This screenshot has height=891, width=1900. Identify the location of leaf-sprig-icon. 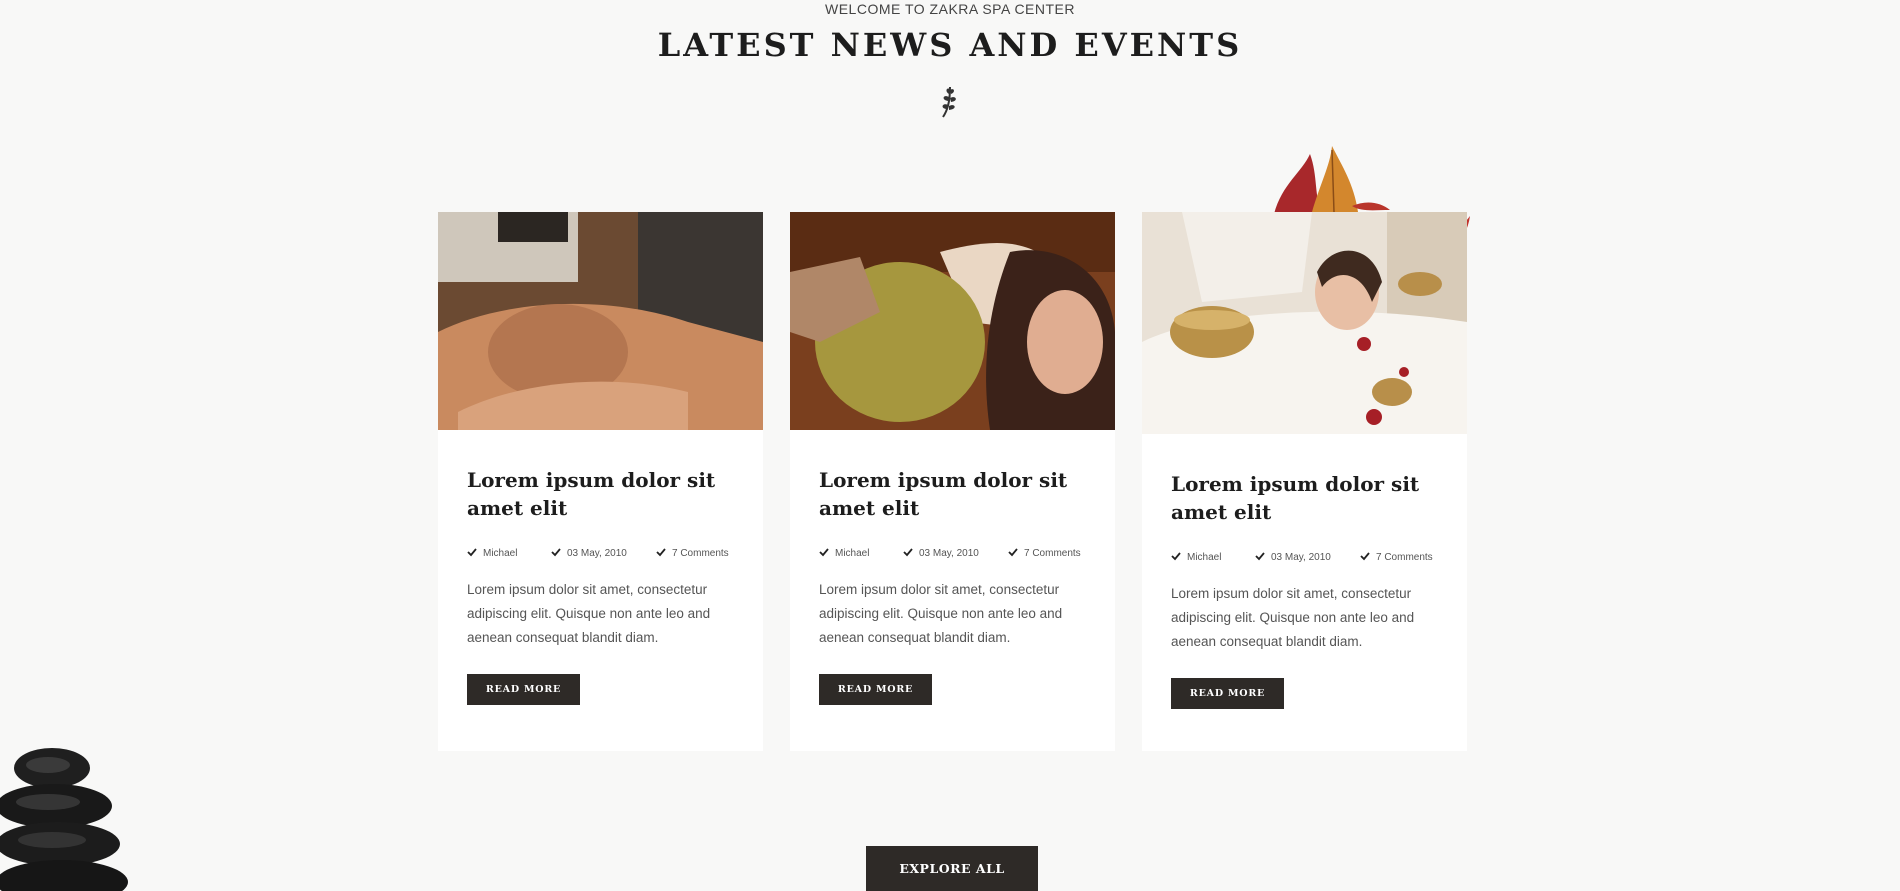
(949, 102).